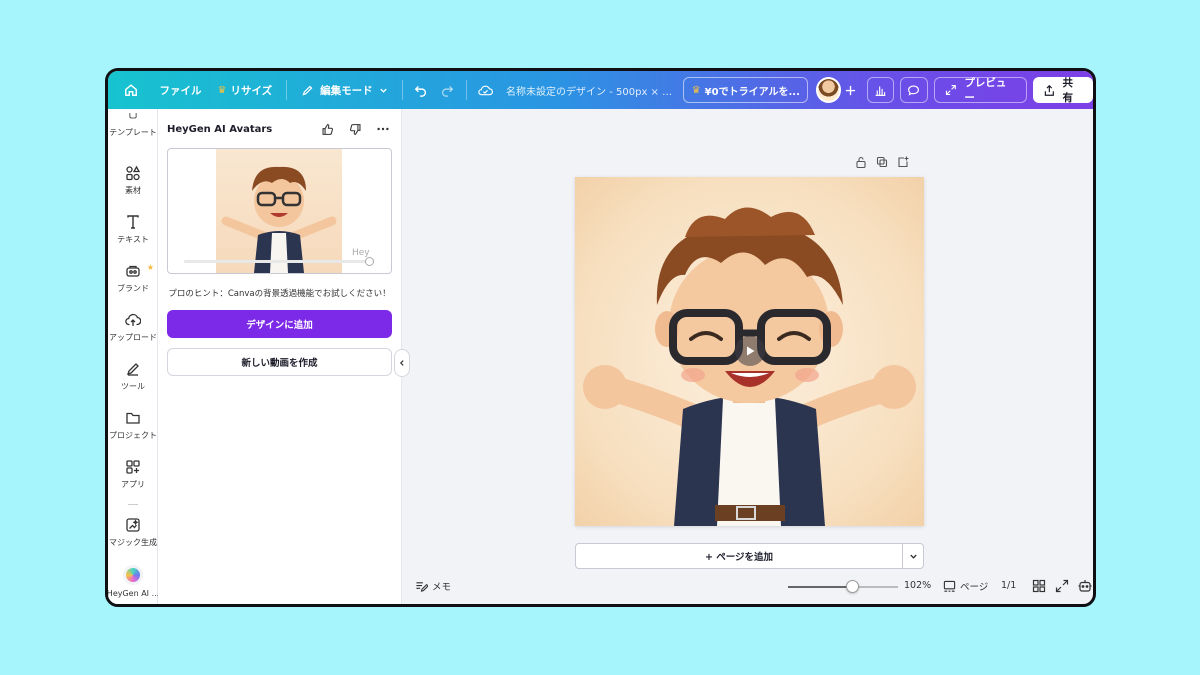 This screenshot has height=675, width=1200. I want to click on redo-button, so click(446, 90).